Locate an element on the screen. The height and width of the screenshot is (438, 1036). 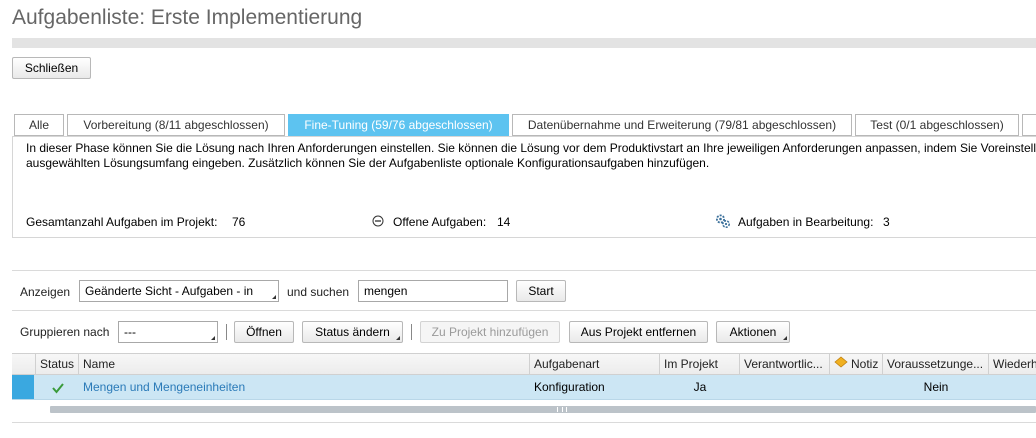
section-divider is located at coordinates (524, 270).